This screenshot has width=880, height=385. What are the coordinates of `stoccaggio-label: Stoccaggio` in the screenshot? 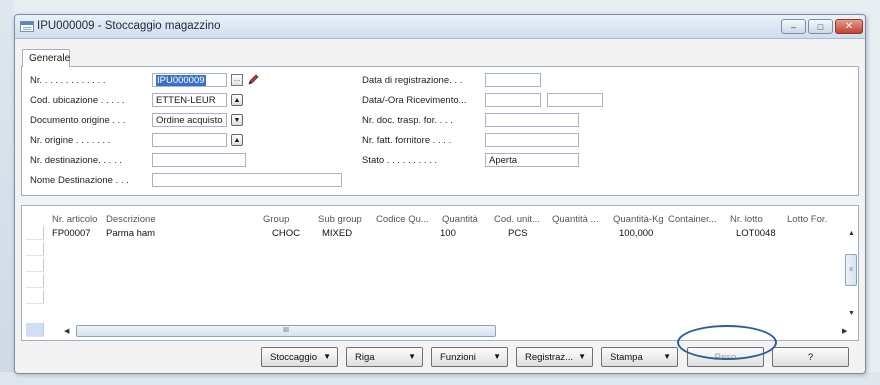 It's located at (294, 357).